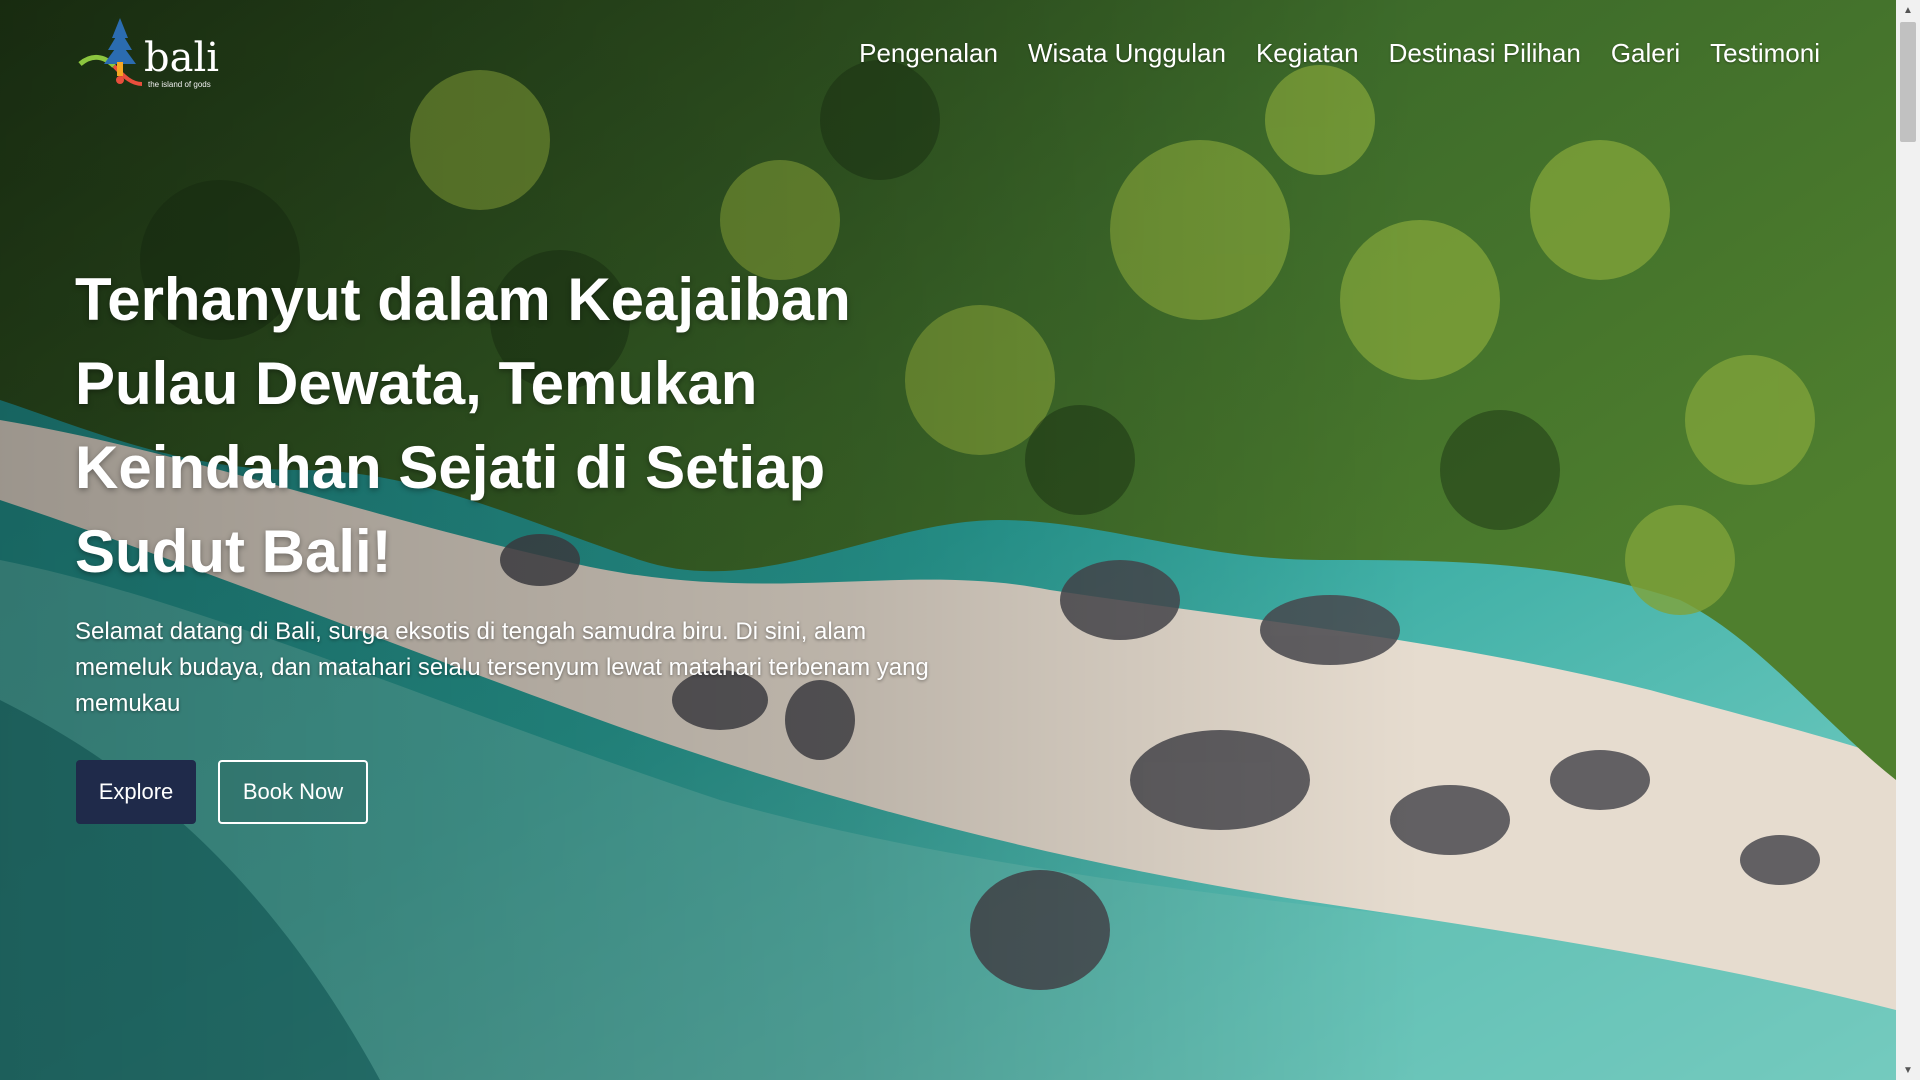 This screenshot has width=1920, height=1080. Describe the element at coordinates (179, 84) in the screenshot. I see `logo-tagline: the island of gods` at that location.